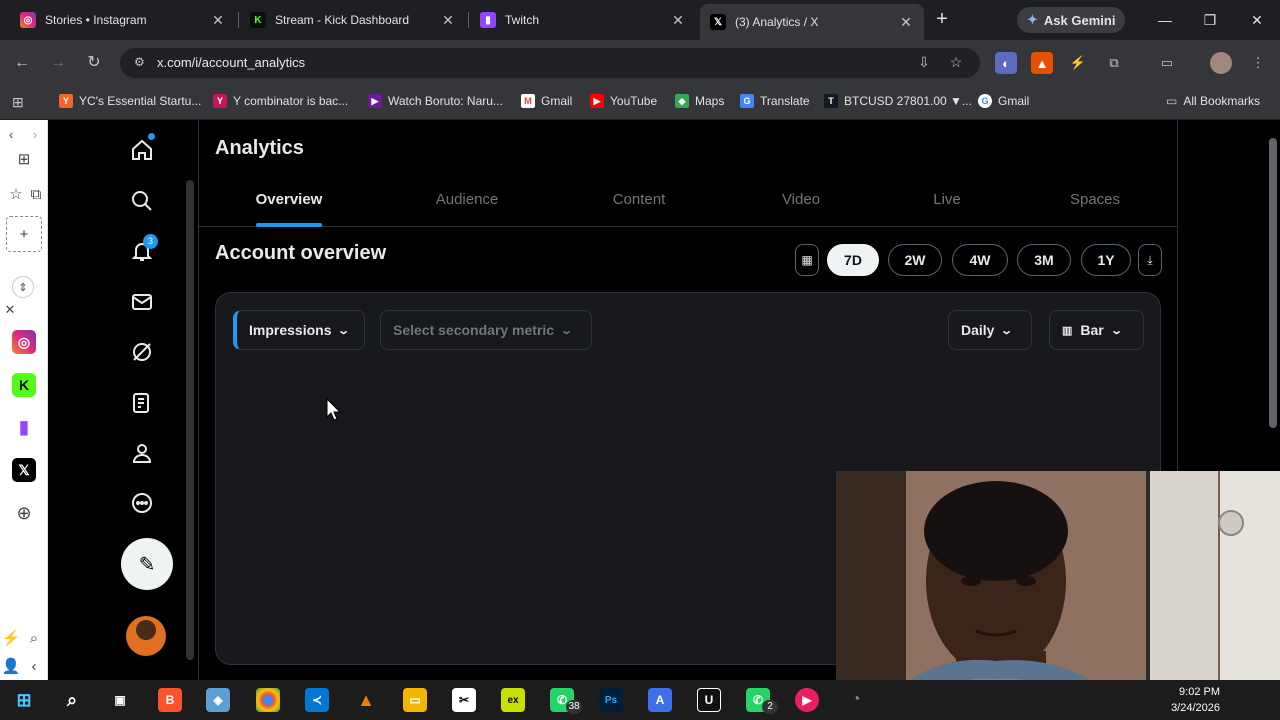  What do you see at coordinates (35, 134) in the screenshot?
I see `panel-forward-icon: ›` at bounding box center [35, 134].